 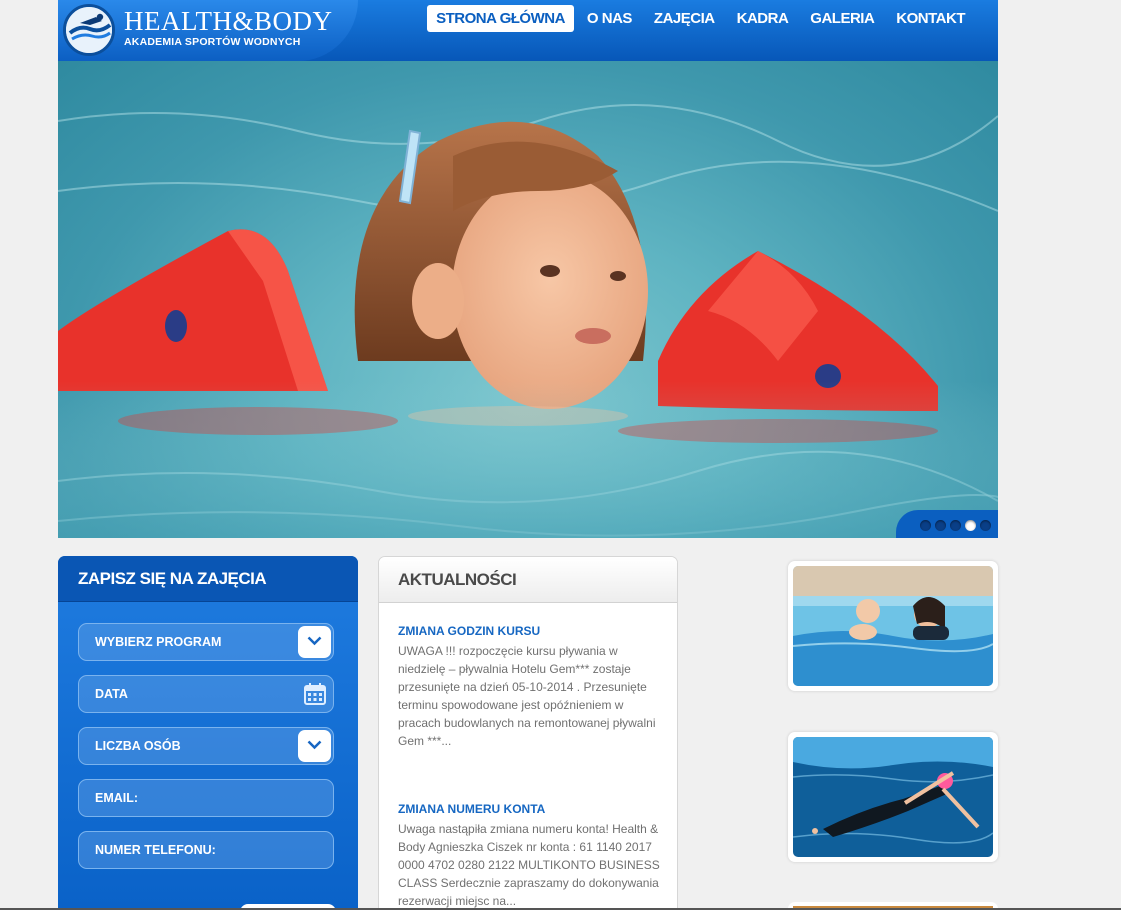 What do you see at coordinates (212, 42) in the screenshot?
I see `brand-subtitle: AKADEMIA SPORTÓW WODNYCH` at bounding box center [212, 42].